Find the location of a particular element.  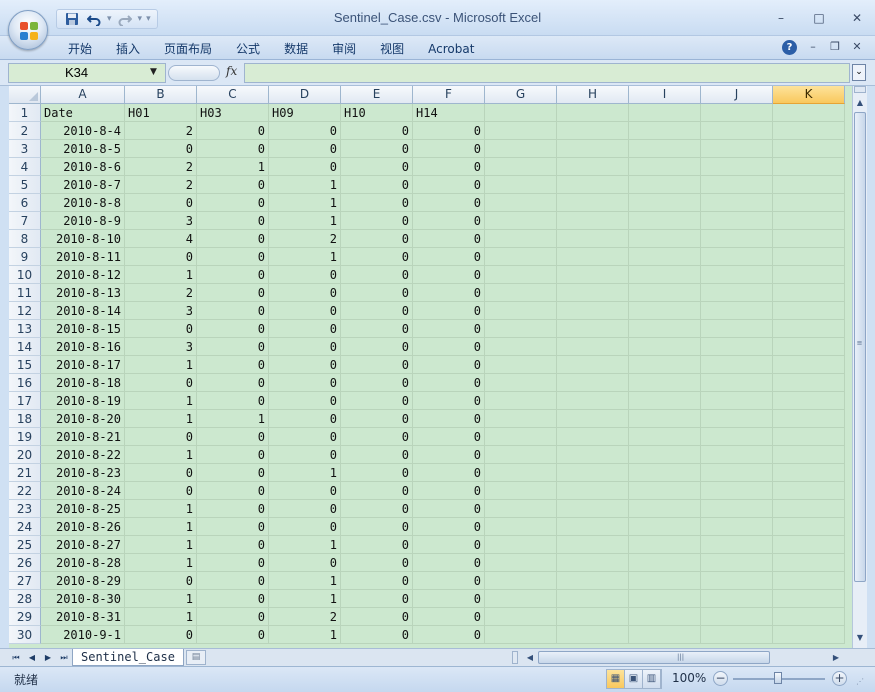

cell: 2010-8-18 is located at coordinates (83, 383).